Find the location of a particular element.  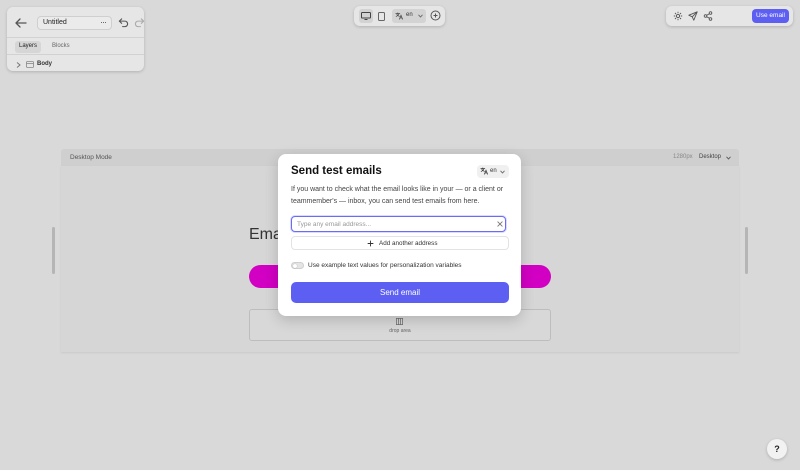

modal-language-select: en is located at coordinates (493, 171).